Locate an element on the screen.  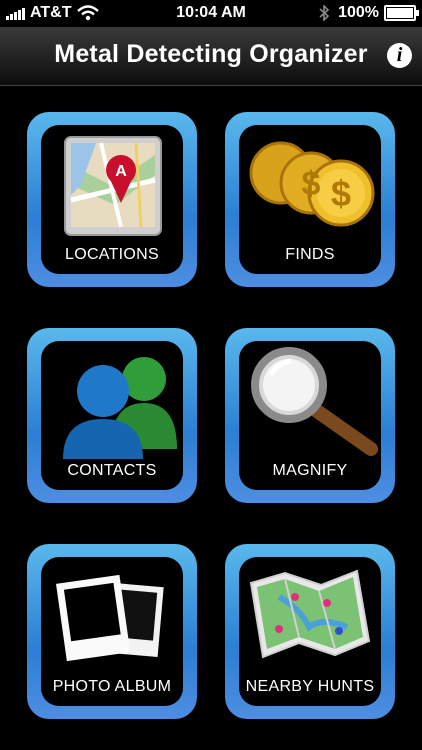
tile-inner: CONTACTS is located at coordinates (112, 415).